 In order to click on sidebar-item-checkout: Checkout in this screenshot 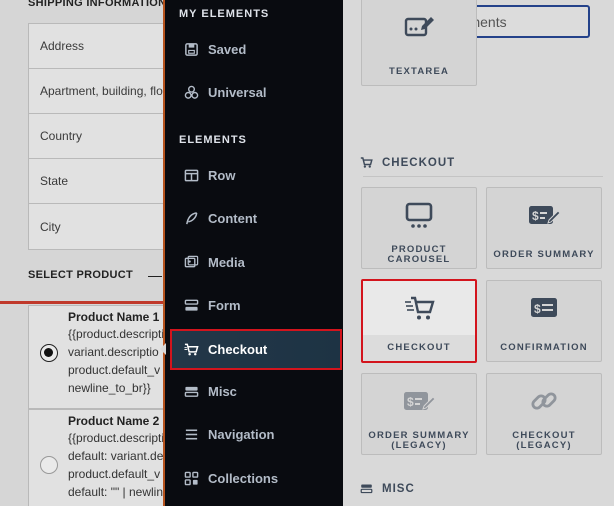, I will do `click(256, 349)`.